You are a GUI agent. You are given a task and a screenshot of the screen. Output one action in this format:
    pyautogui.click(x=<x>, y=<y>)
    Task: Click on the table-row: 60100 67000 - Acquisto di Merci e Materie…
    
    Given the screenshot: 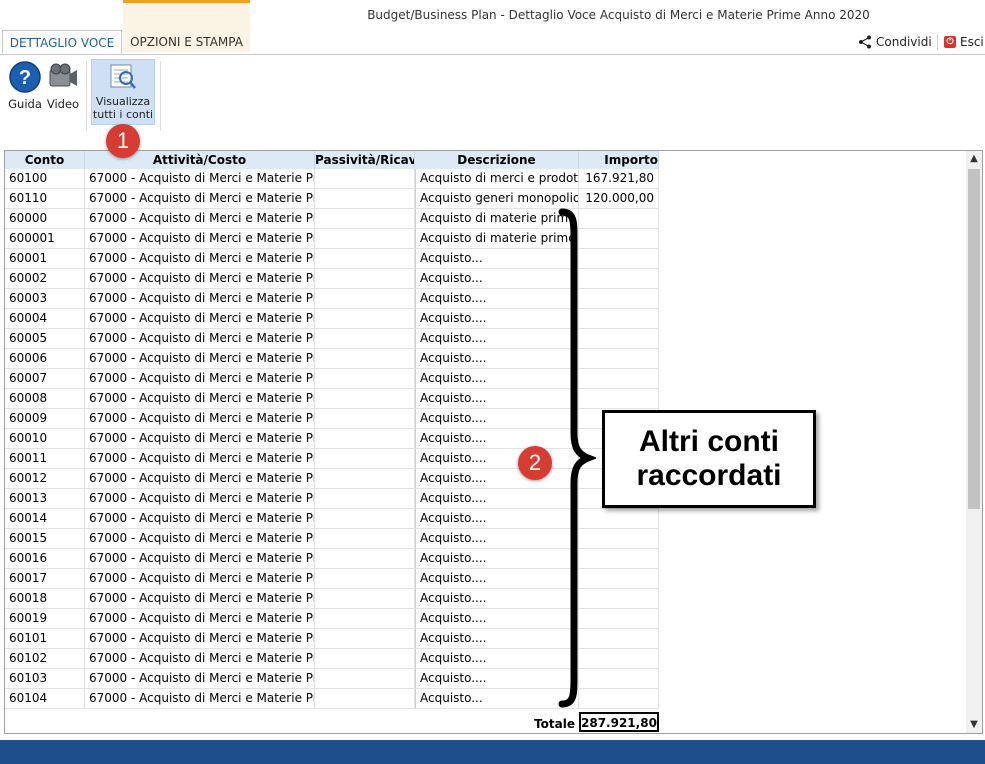 What is the action you would take?
    pyautogui.click(x=332, y=179)
    